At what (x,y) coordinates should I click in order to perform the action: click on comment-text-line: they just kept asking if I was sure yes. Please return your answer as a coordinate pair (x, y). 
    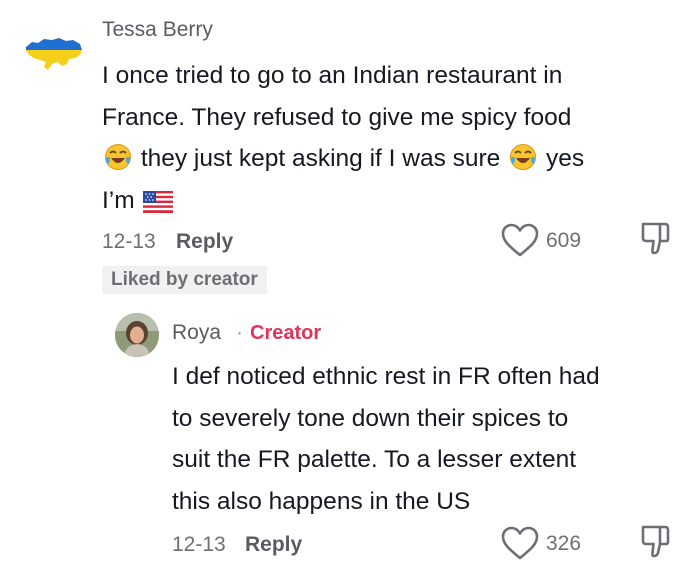
    Looking at the image, I should click on (389, 159).